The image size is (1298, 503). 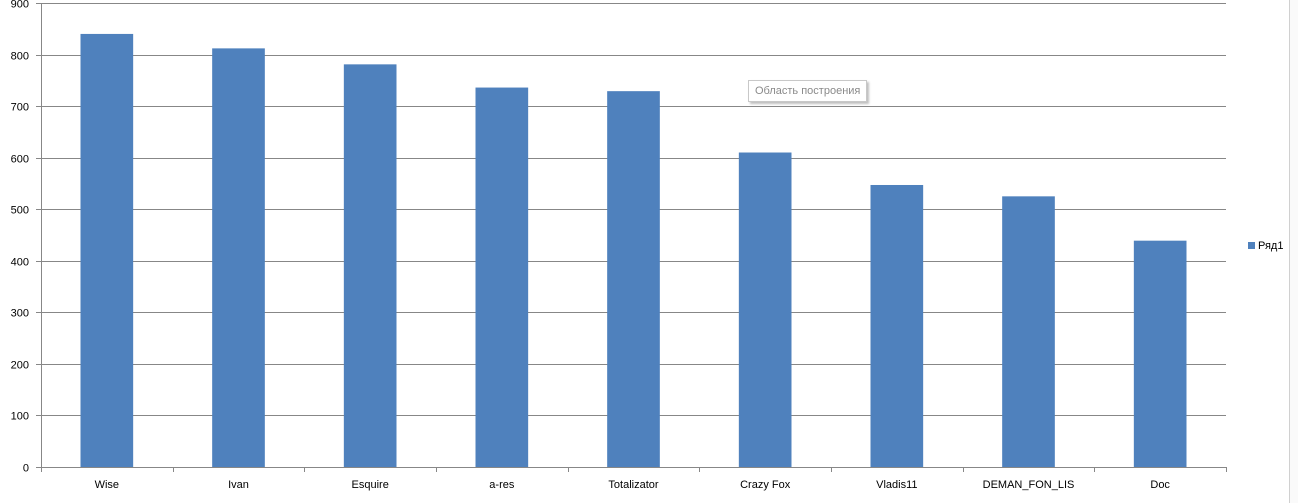 I want to click on y-tick-label: 900, so click(x=20, y=5).